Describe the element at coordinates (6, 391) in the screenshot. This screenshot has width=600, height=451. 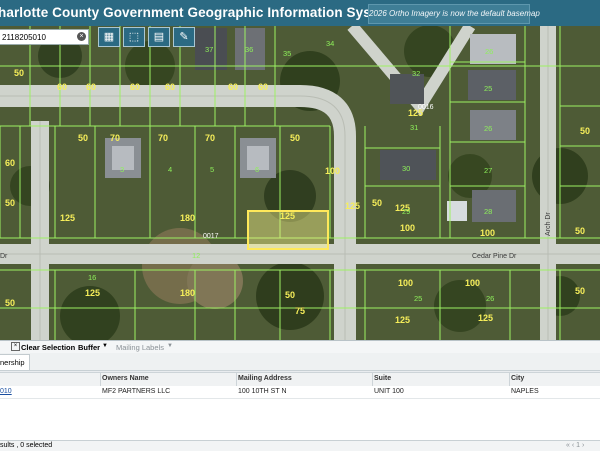
I see `parcel-id-link: 010` at that location.